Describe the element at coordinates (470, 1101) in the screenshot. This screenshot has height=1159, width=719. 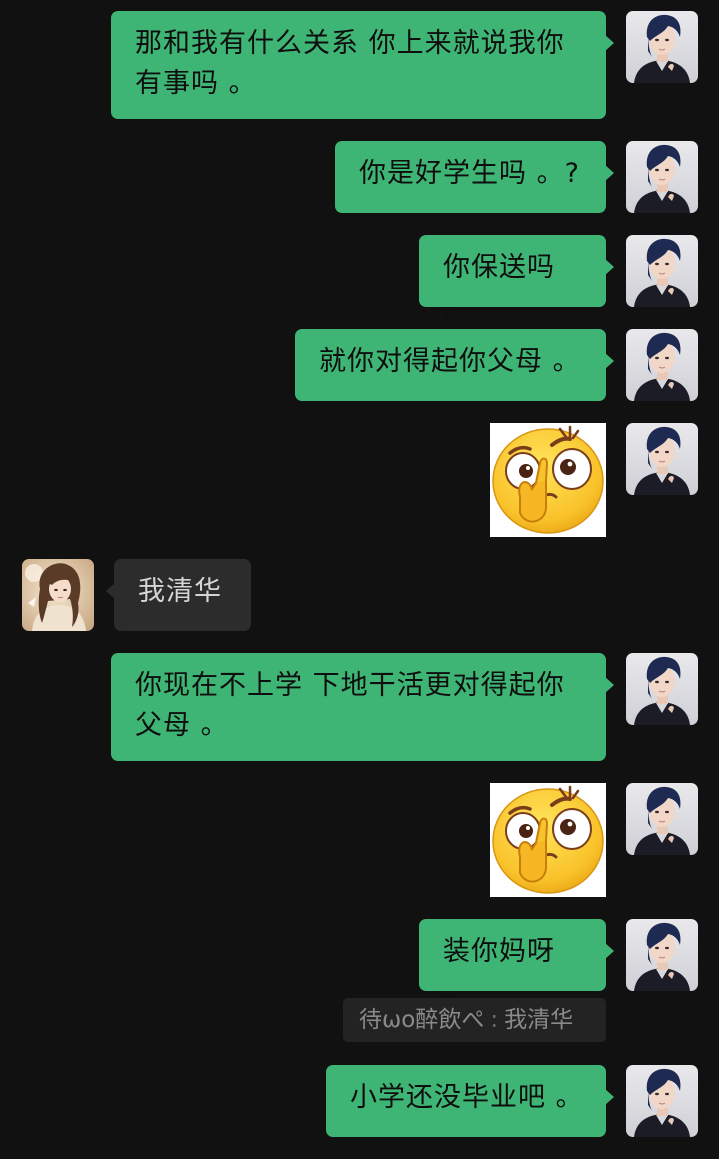
I see `my-message-bubble: 小学还没毕业吧 。` at that location.